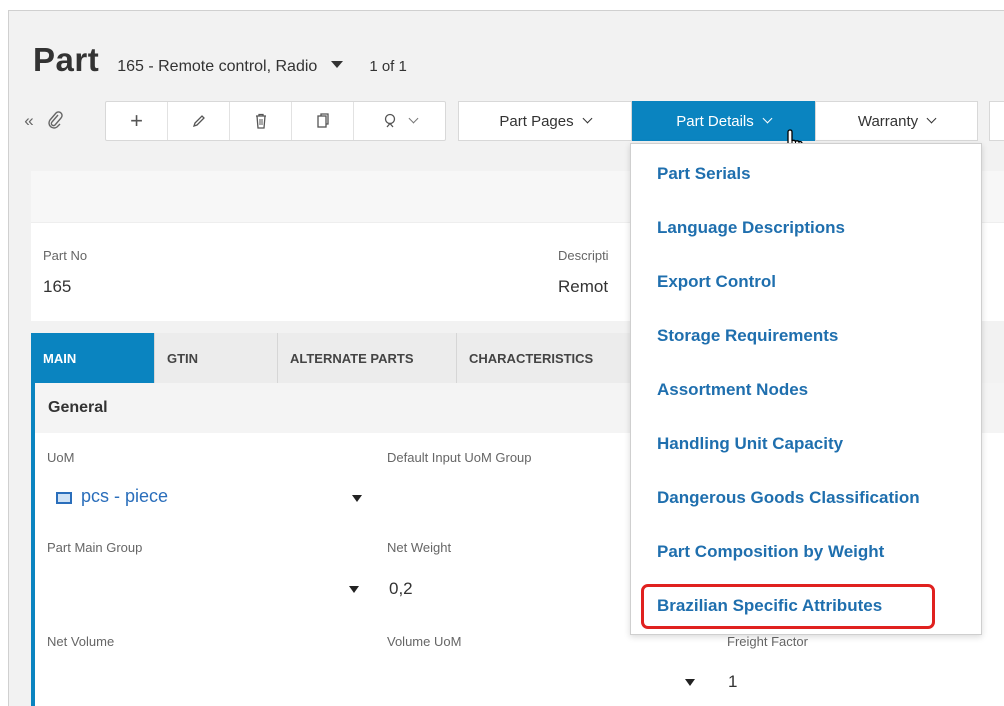 The image size is (1004, 706). I want to click on uom-dropdown-icon, so click(357, 498).